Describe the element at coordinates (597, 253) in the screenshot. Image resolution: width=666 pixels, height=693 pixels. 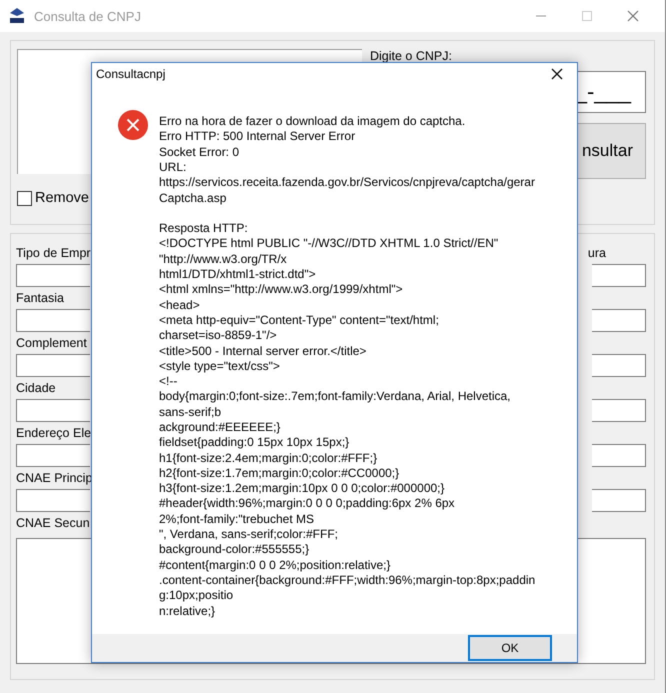
I see `field-label: ura` at that location.